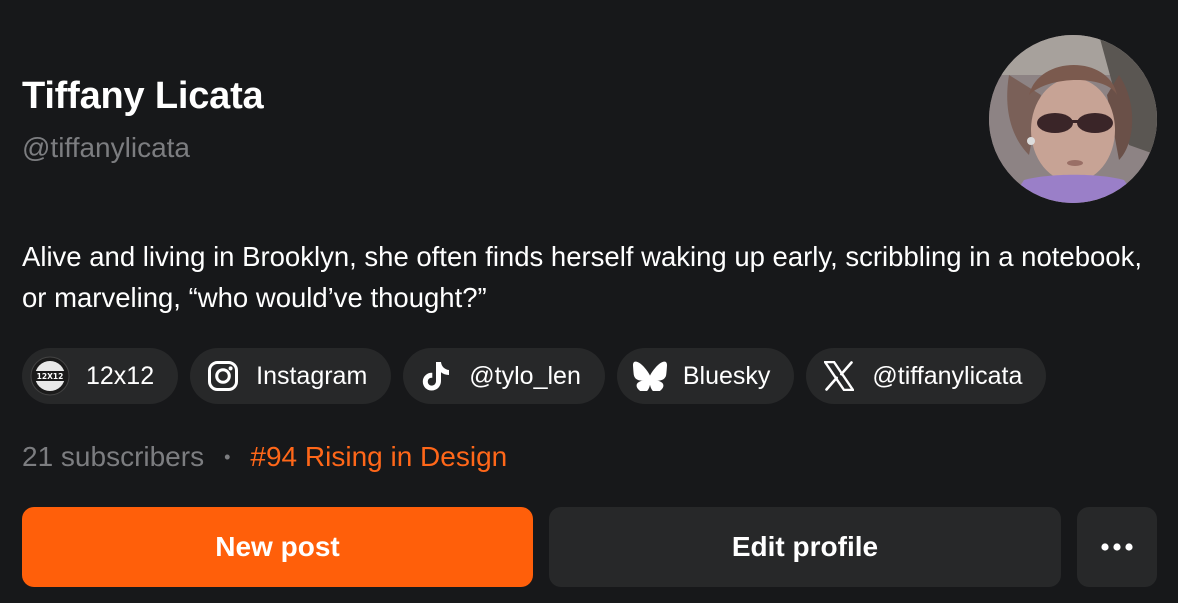 Image resolution: width=1178 pixels, height=603 pixels. Describe the element at coordinates (805, 547) in the screenshot. I see `edit-profile-button: Edit profile` at that location.